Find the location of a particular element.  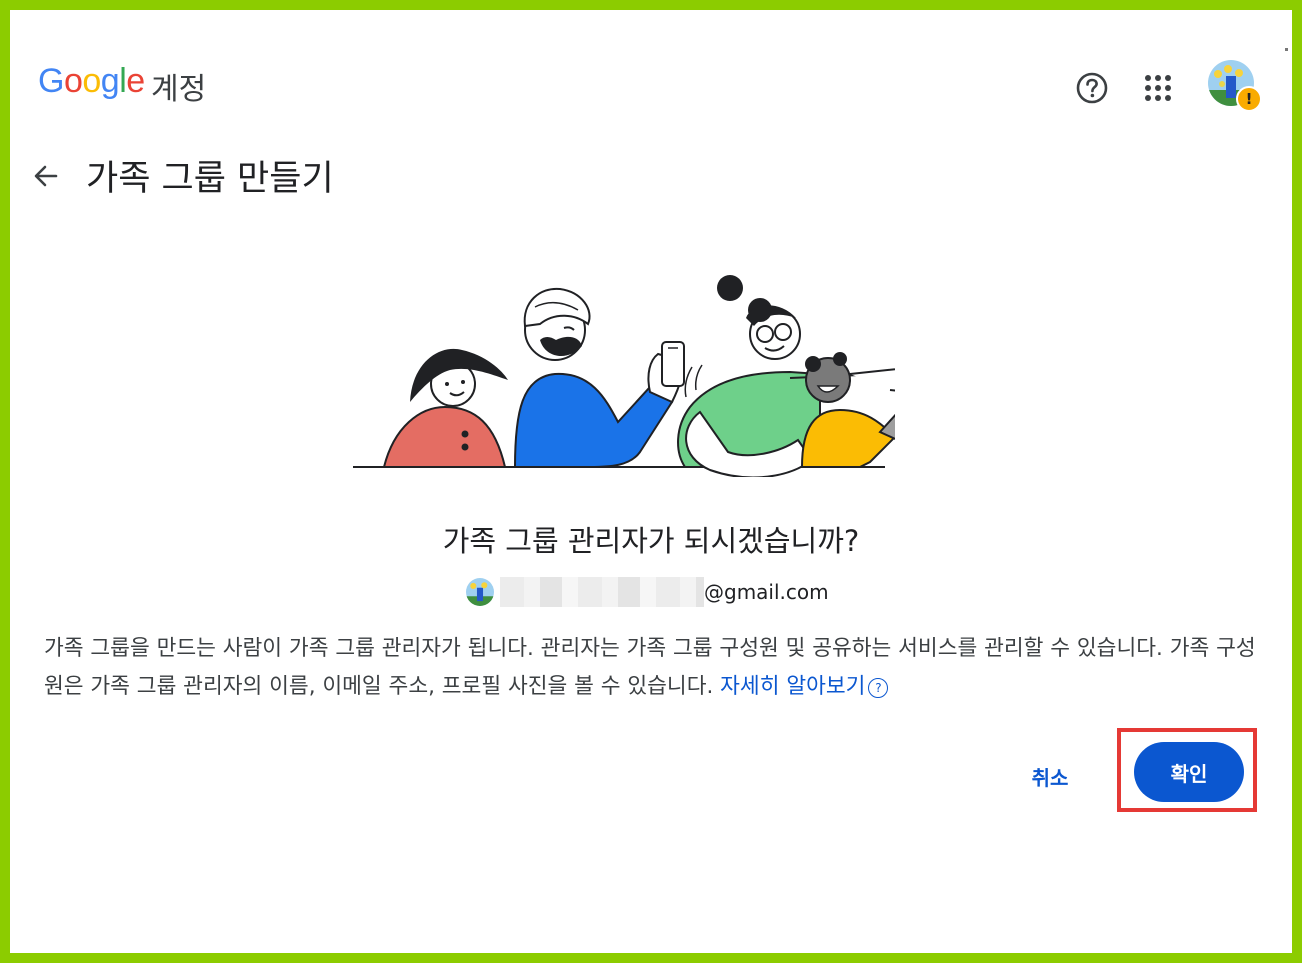

redacted-email-local-part is located at coordinates (602, 592).